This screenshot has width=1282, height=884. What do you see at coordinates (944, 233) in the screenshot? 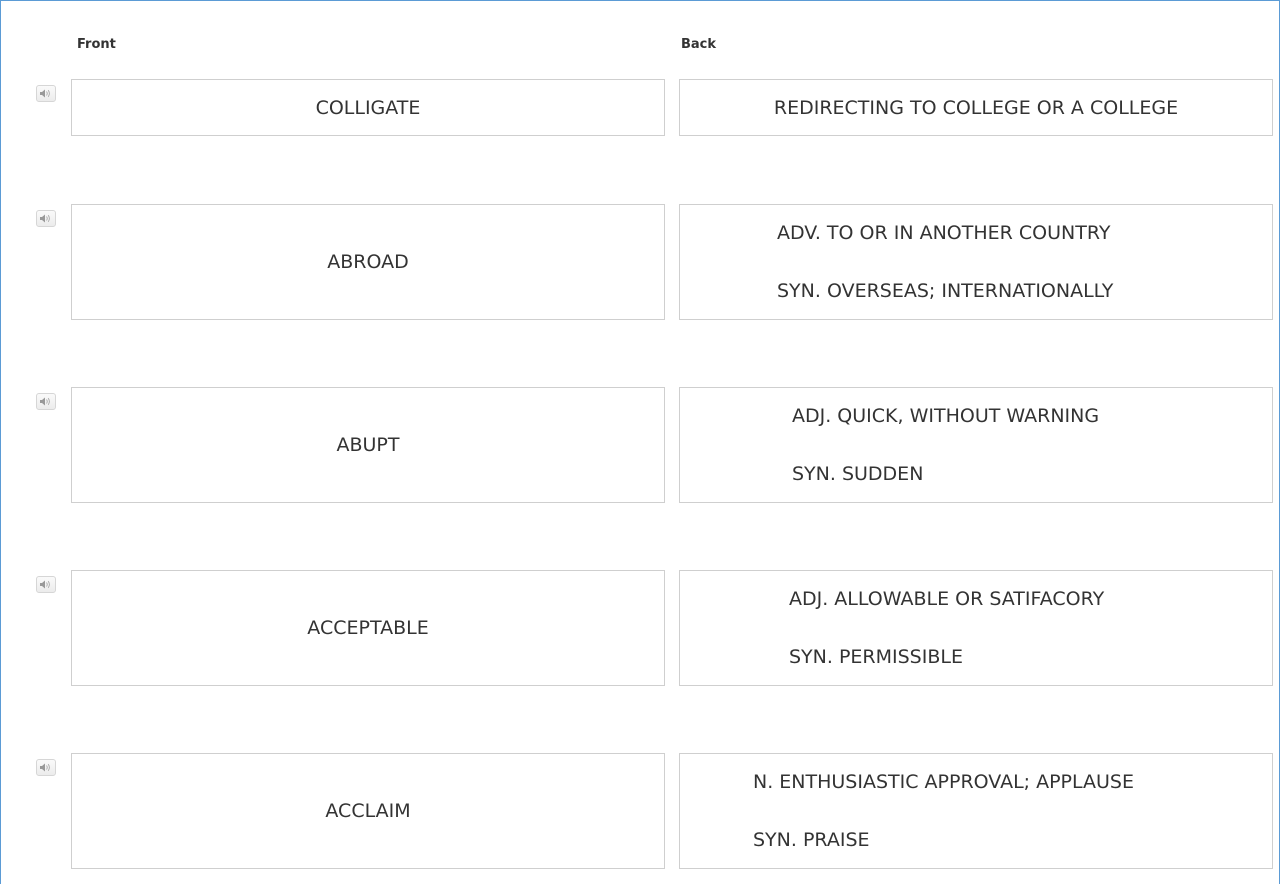
I see `back-text-line: ADV. TO OR IN ANOTHER COUNTRY` at bounding box center [944, 233].